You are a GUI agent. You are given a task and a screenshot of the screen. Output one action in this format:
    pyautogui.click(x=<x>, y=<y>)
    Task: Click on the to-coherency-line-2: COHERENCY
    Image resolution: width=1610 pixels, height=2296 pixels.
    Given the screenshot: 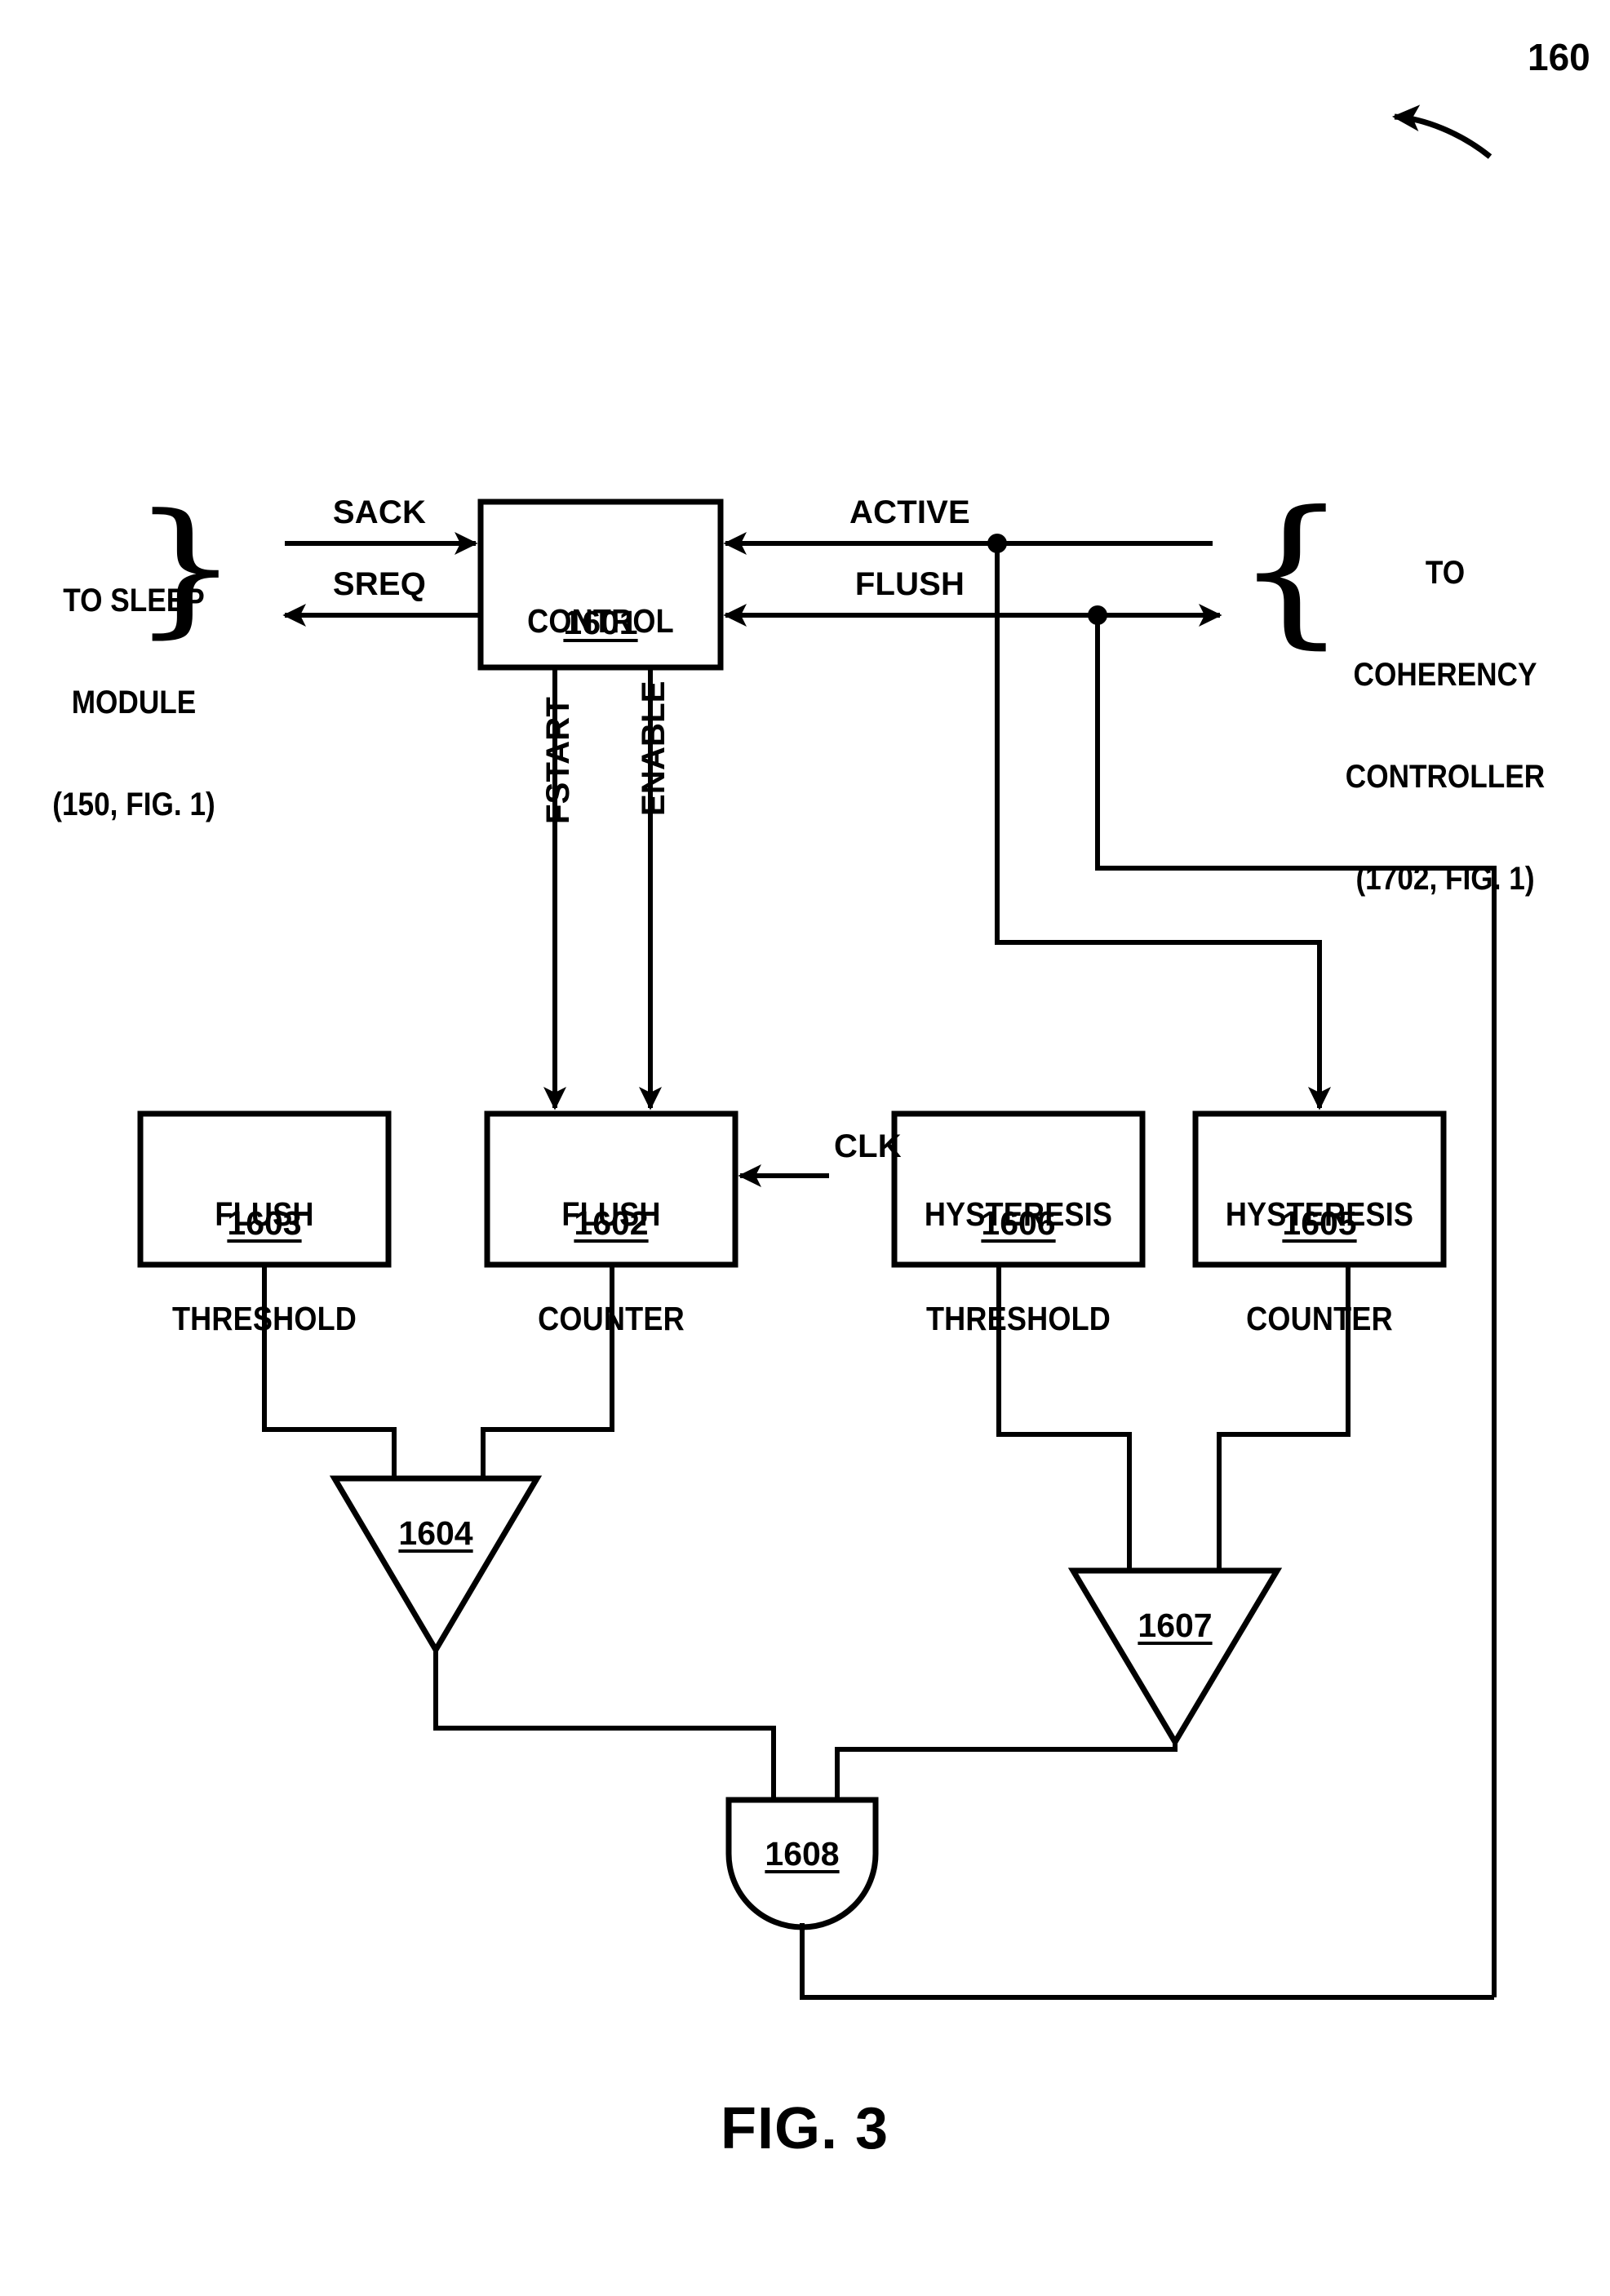 What is the action you would take?
    pyautogui.click(x=1445, y=674)
    